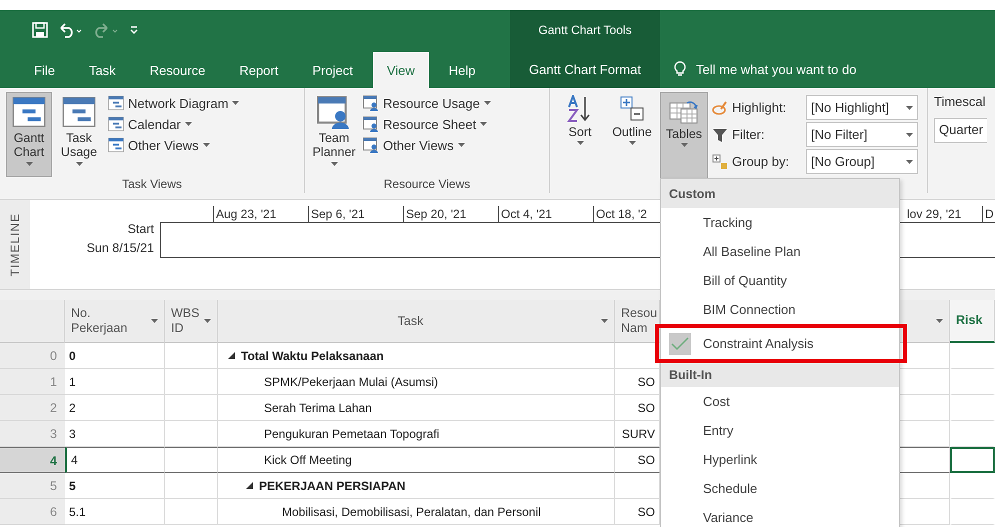  I want to click on row-number: 4, so click(32, 460).